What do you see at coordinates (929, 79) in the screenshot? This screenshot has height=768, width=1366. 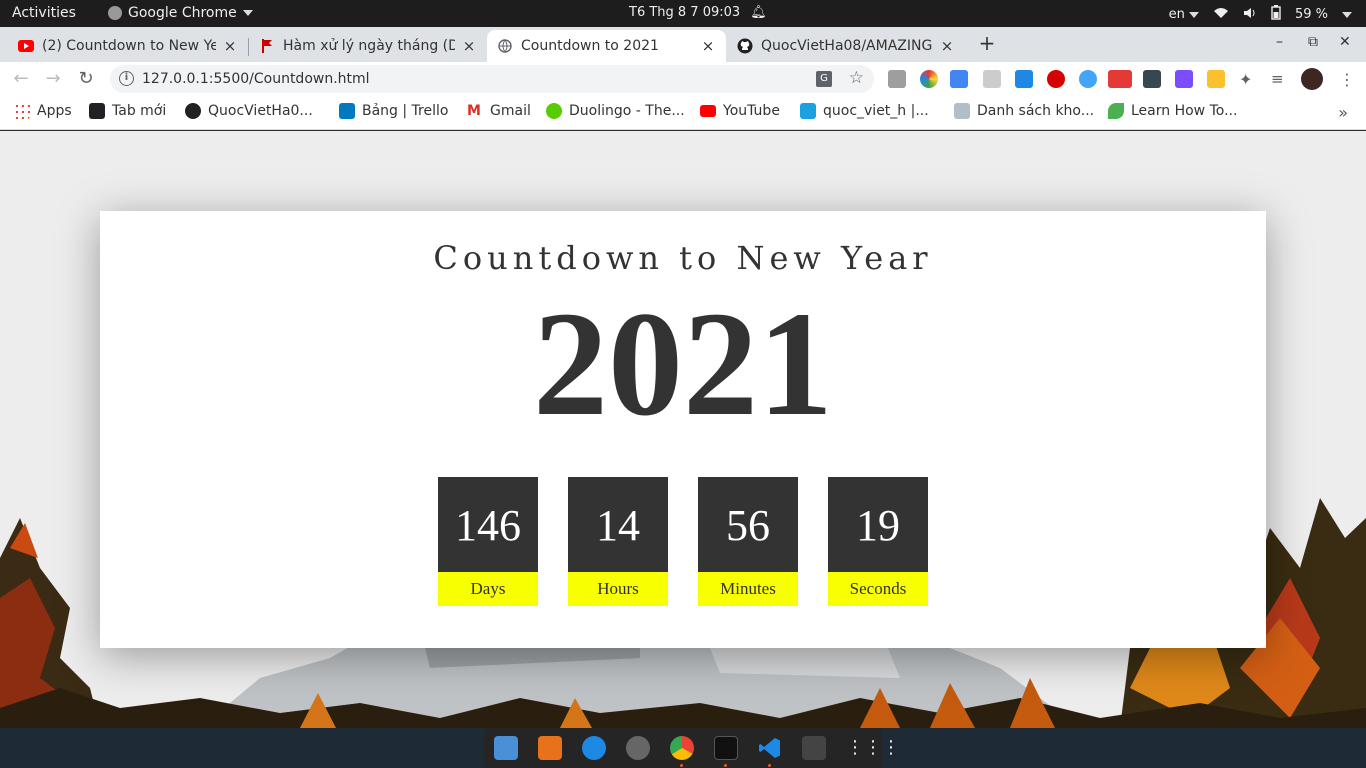 I see `color-picker-icon` at bounding box center [929, 79].